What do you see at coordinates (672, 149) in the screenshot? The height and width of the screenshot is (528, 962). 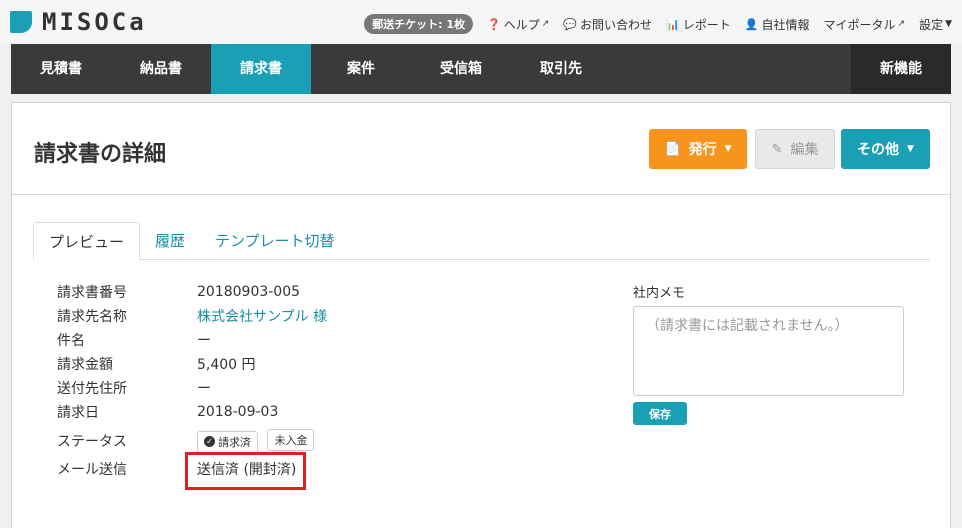 I see `document-icon: 📄` at bounding box center [672, 149].